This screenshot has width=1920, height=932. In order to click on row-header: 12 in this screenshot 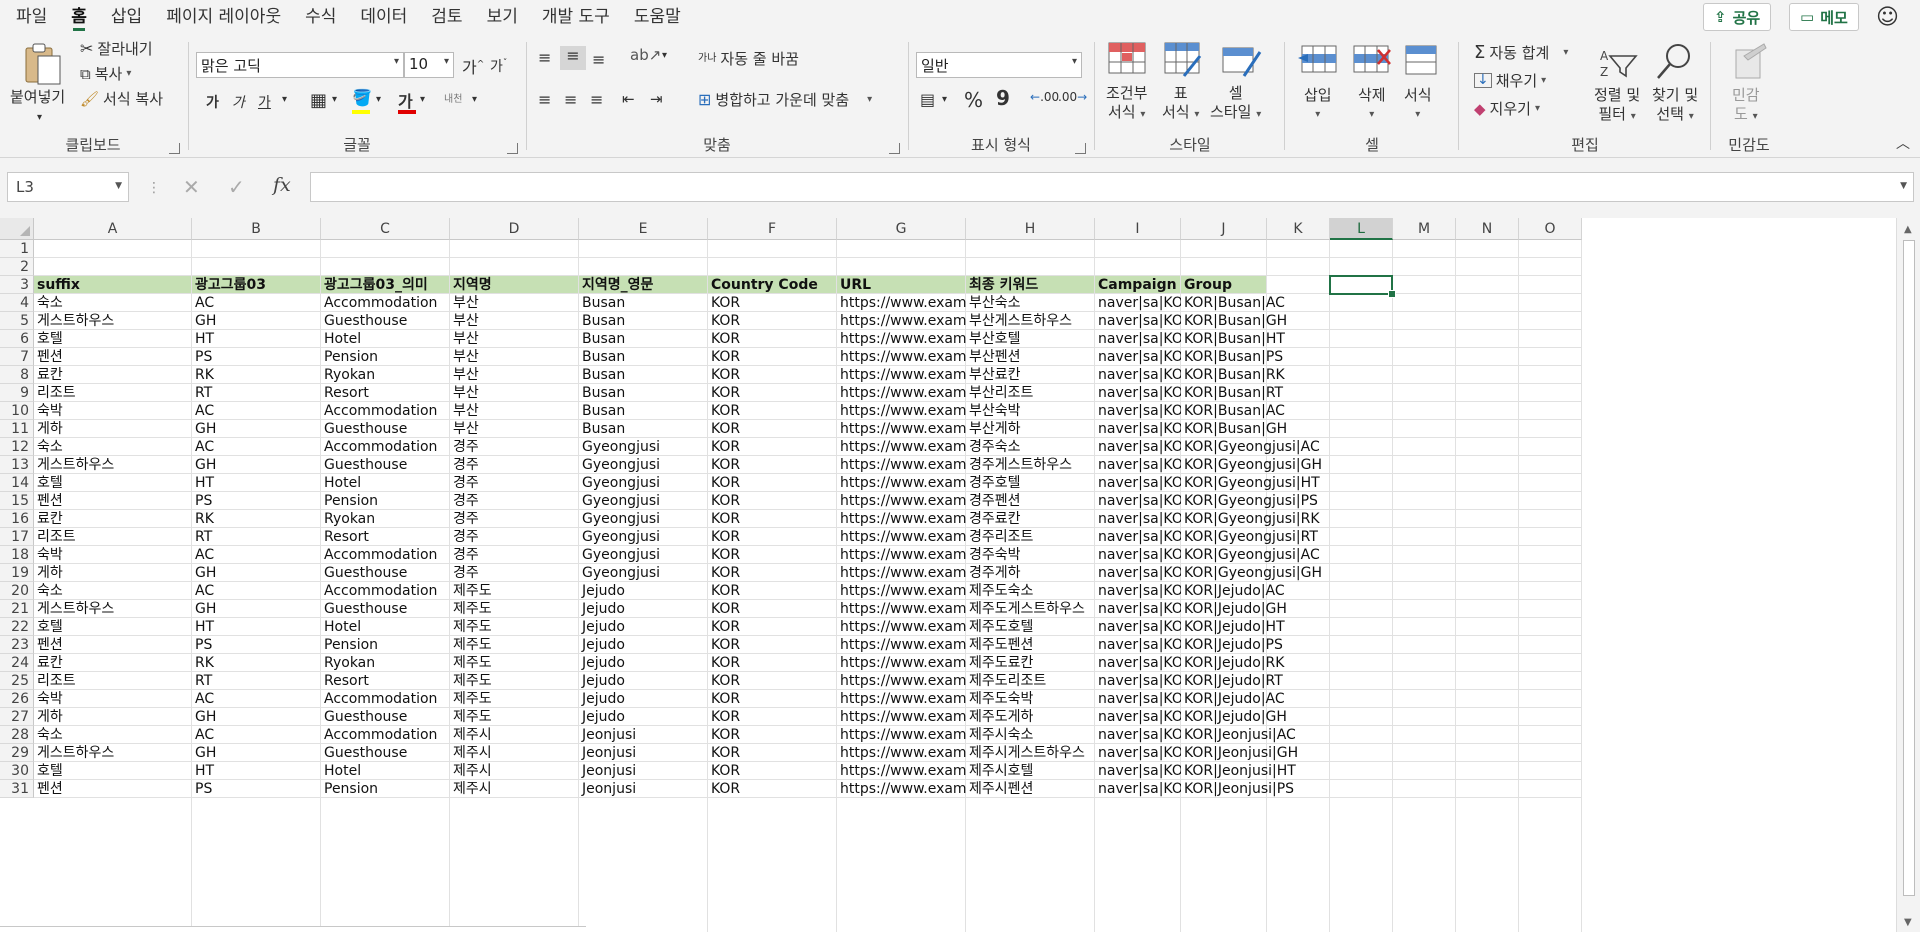, I will do `click(17, 447)`.